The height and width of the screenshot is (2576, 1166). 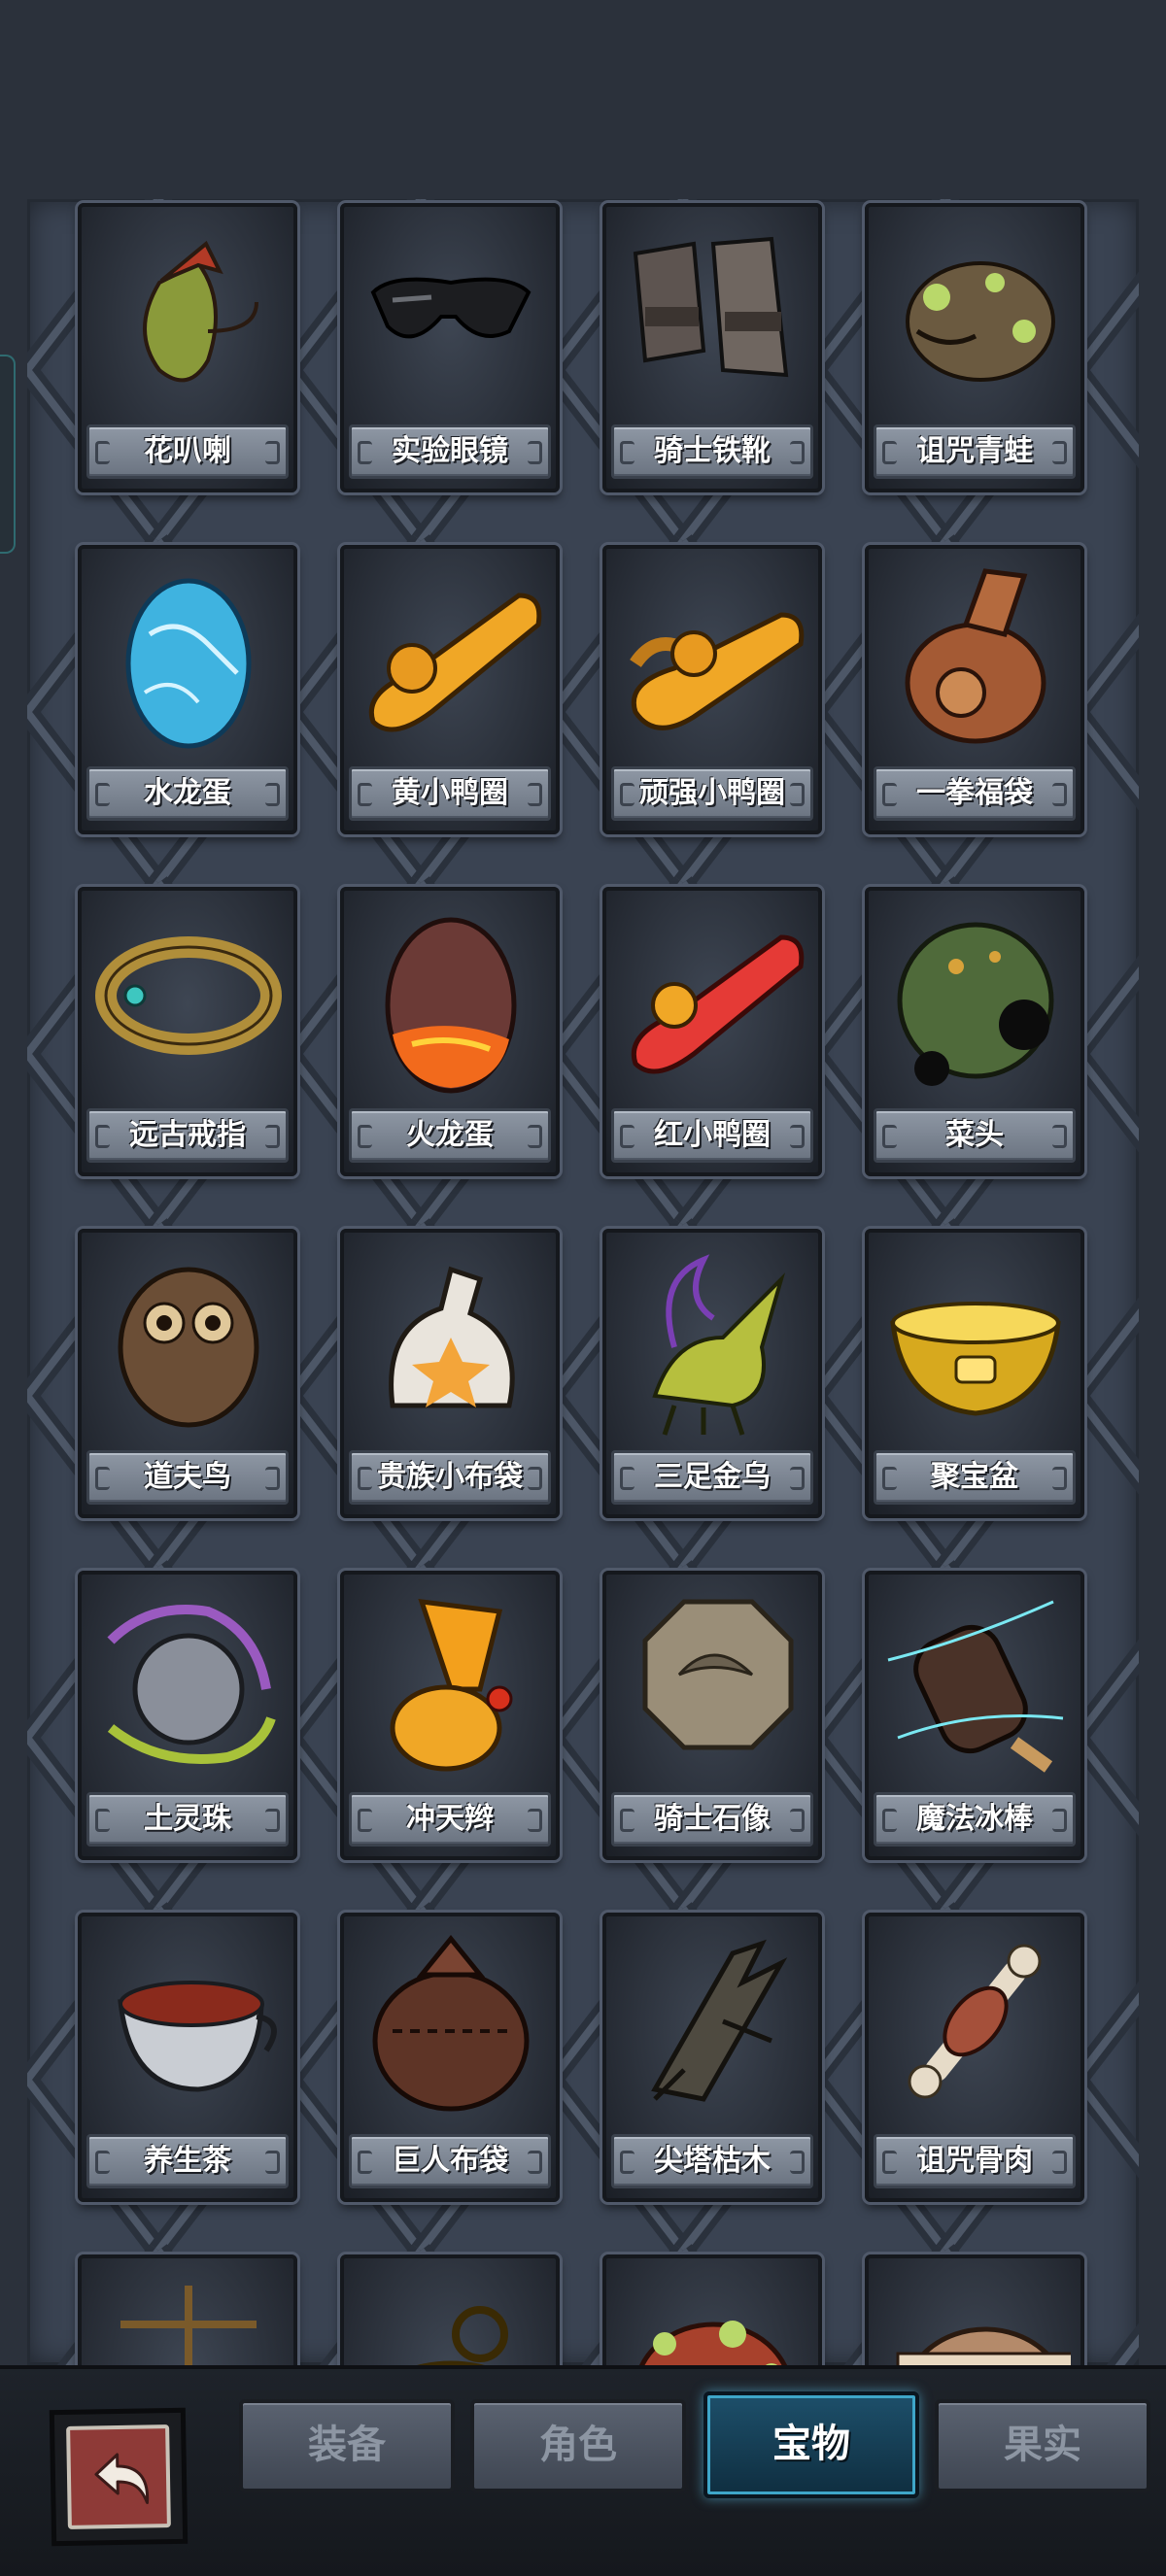 I want to click on return-arrow-icon, so click(x=122, y=2478).